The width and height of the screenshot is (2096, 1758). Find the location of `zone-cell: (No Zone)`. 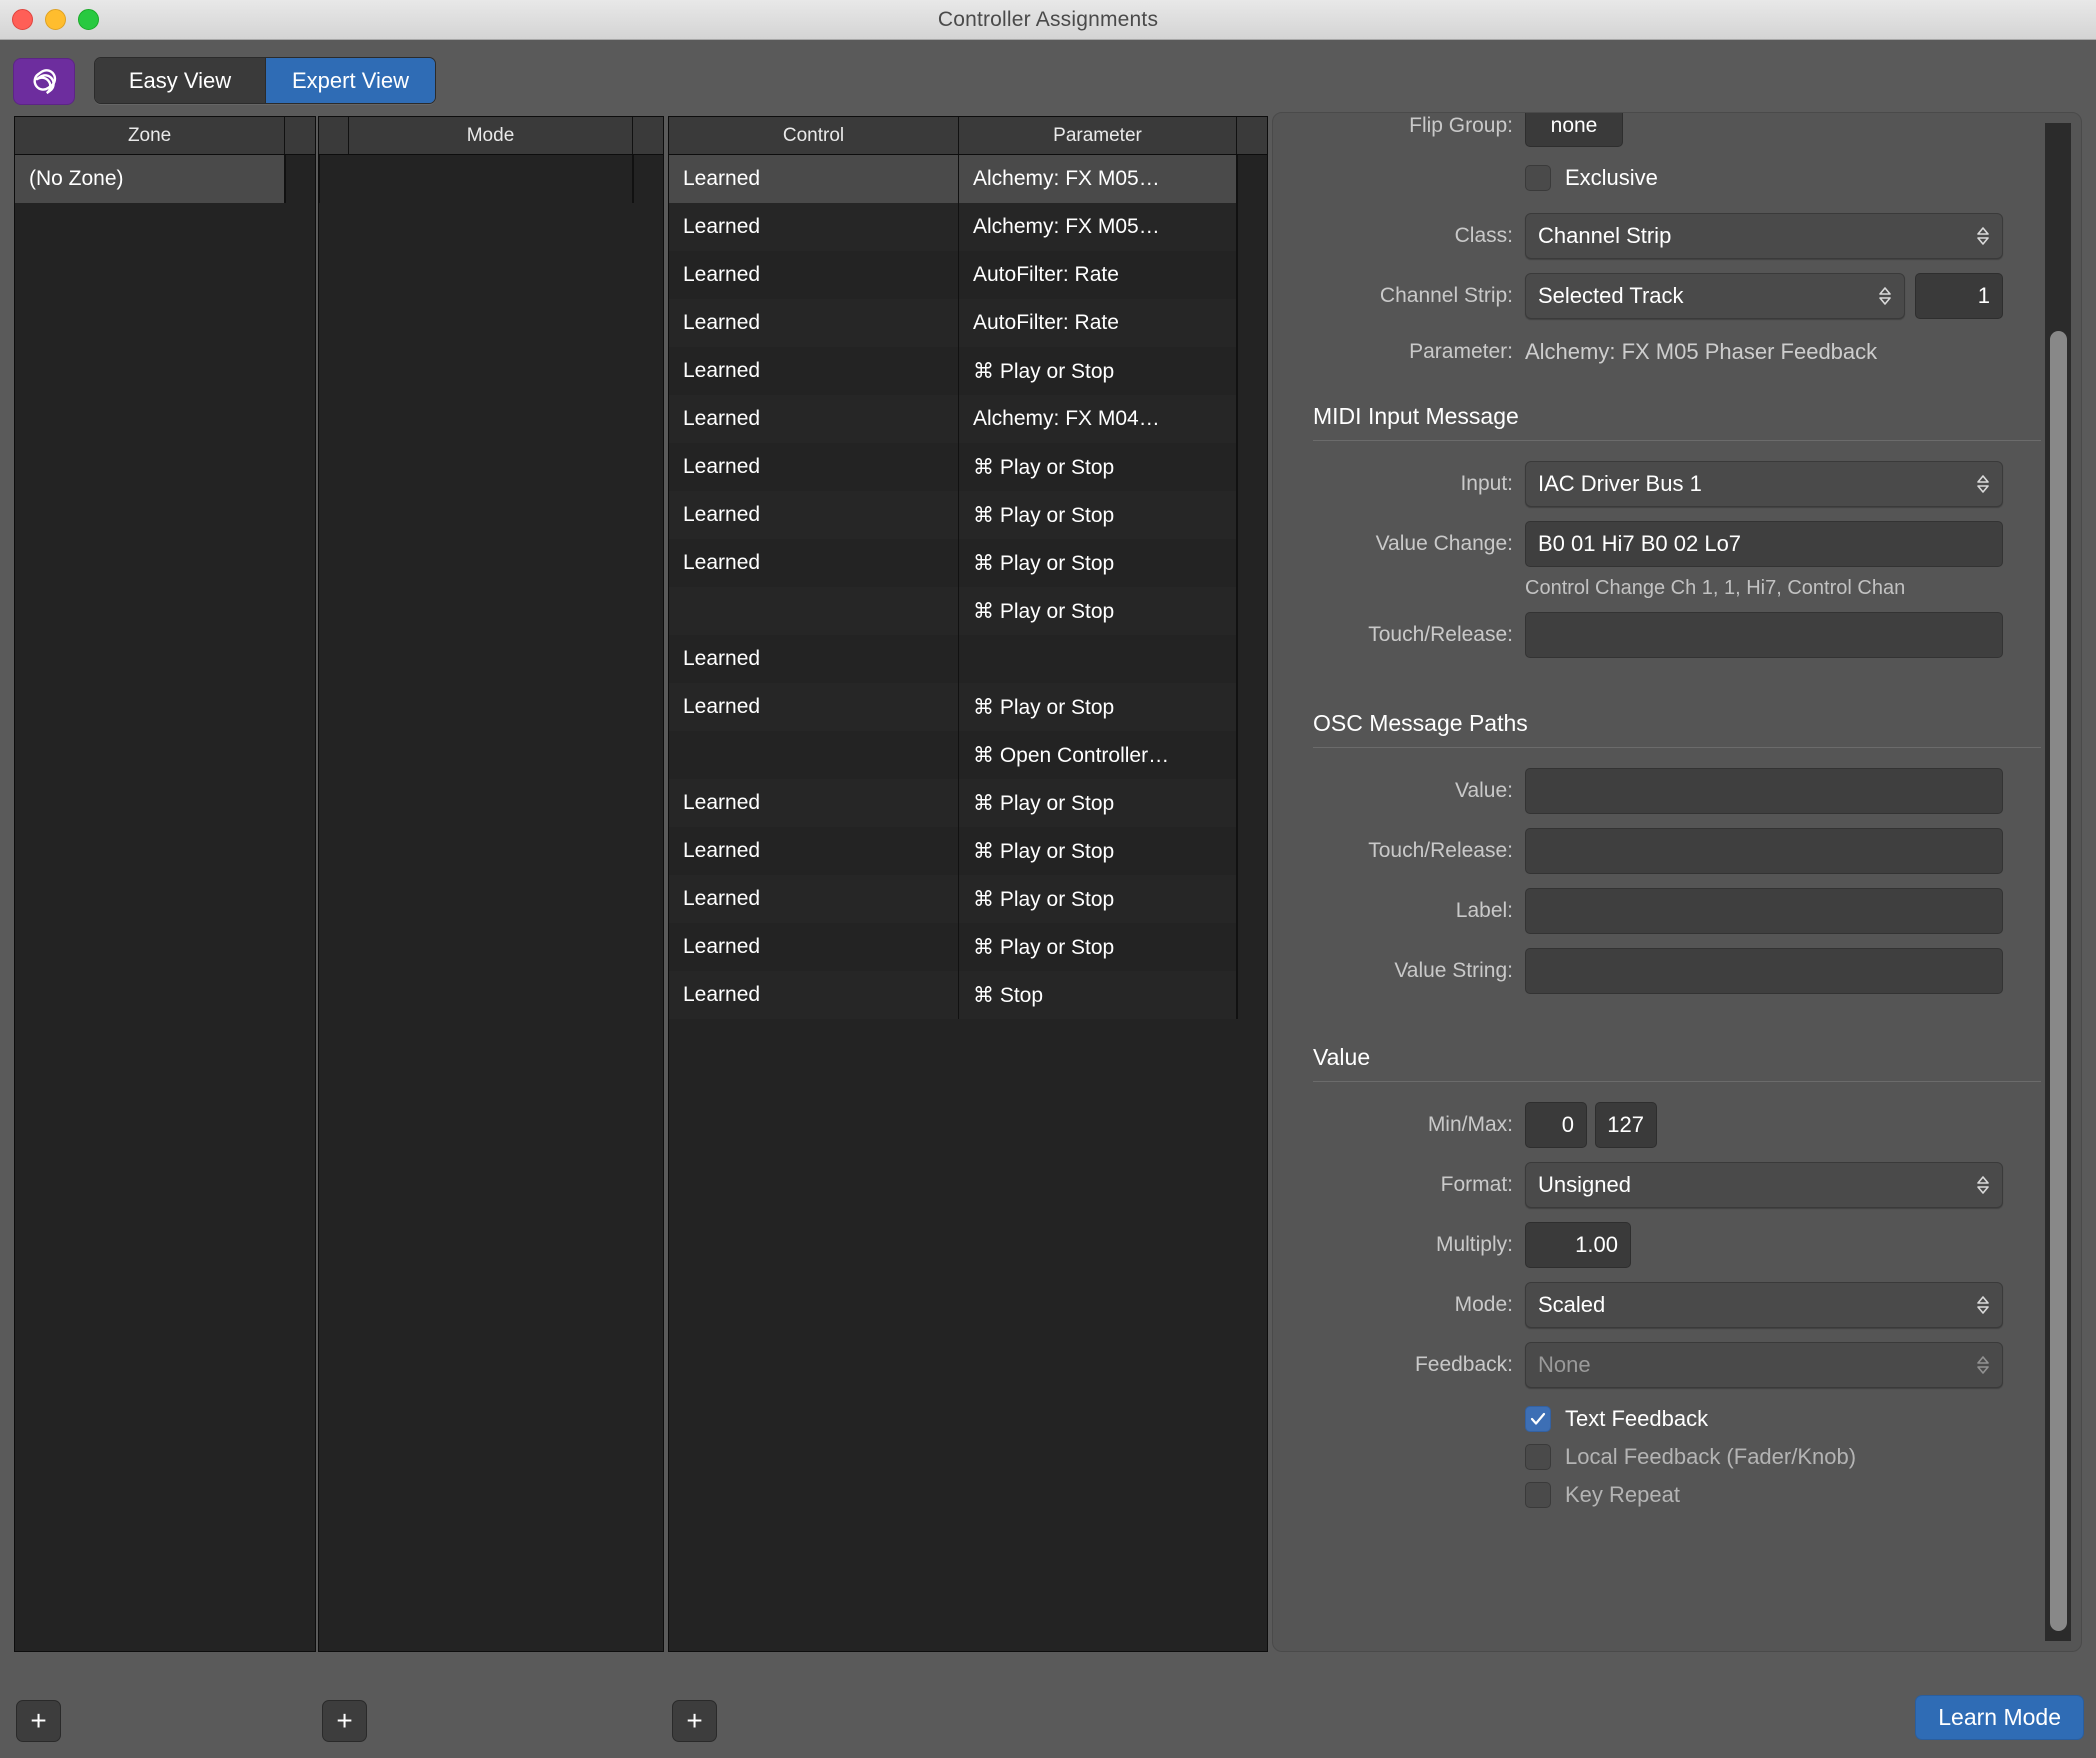

zone-cell: (No Zone) is located at coordinates (150, 179).